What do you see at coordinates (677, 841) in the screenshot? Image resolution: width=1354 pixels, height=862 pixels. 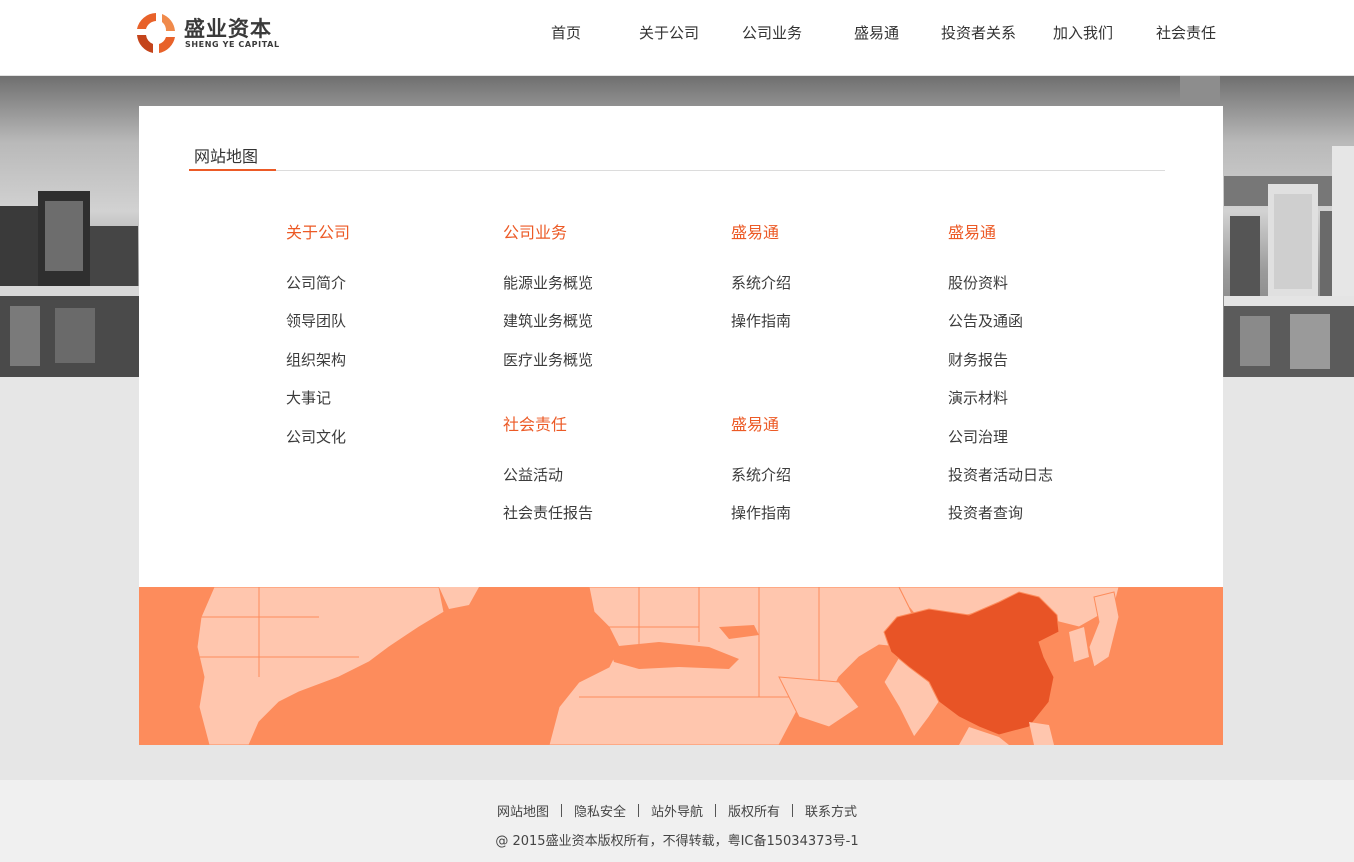 I see `footer-copyright: @ 2015盛业资本版权所有，不得转载，粤IC备15034373号-1` at bounding box center [677, 841].